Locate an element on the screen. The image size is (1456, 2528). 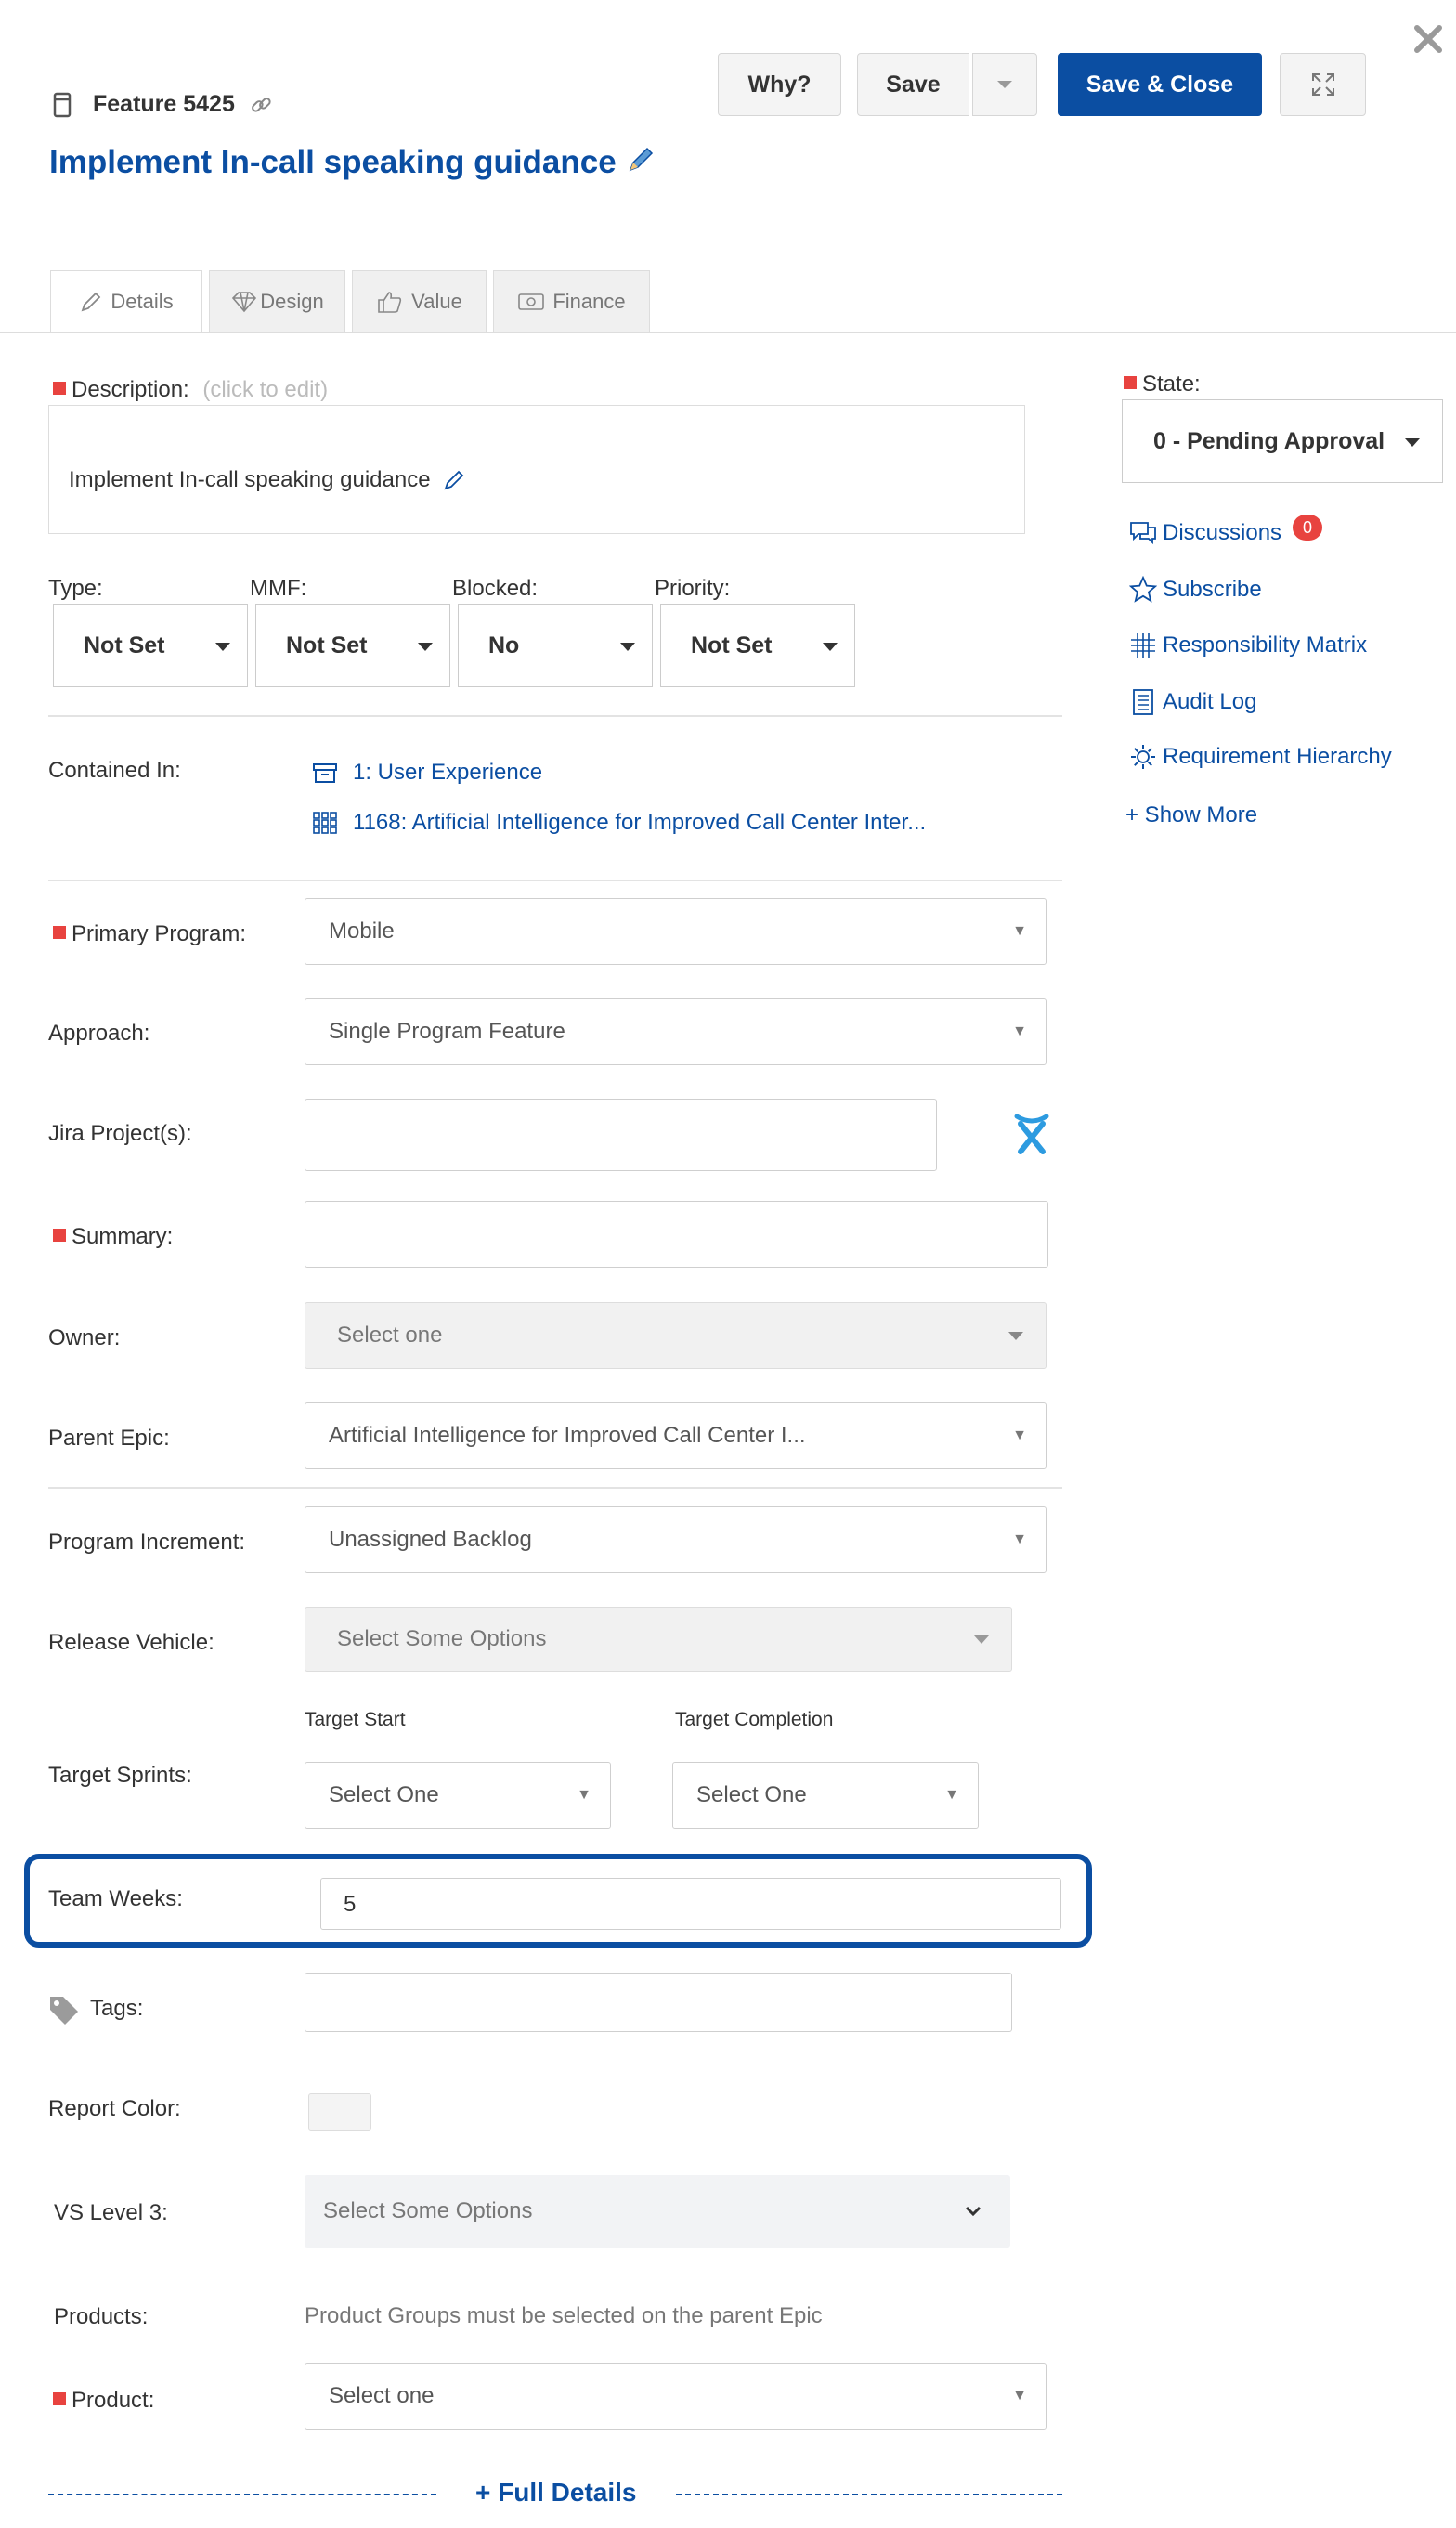
tags-input is located at coordinates (658, 2003).